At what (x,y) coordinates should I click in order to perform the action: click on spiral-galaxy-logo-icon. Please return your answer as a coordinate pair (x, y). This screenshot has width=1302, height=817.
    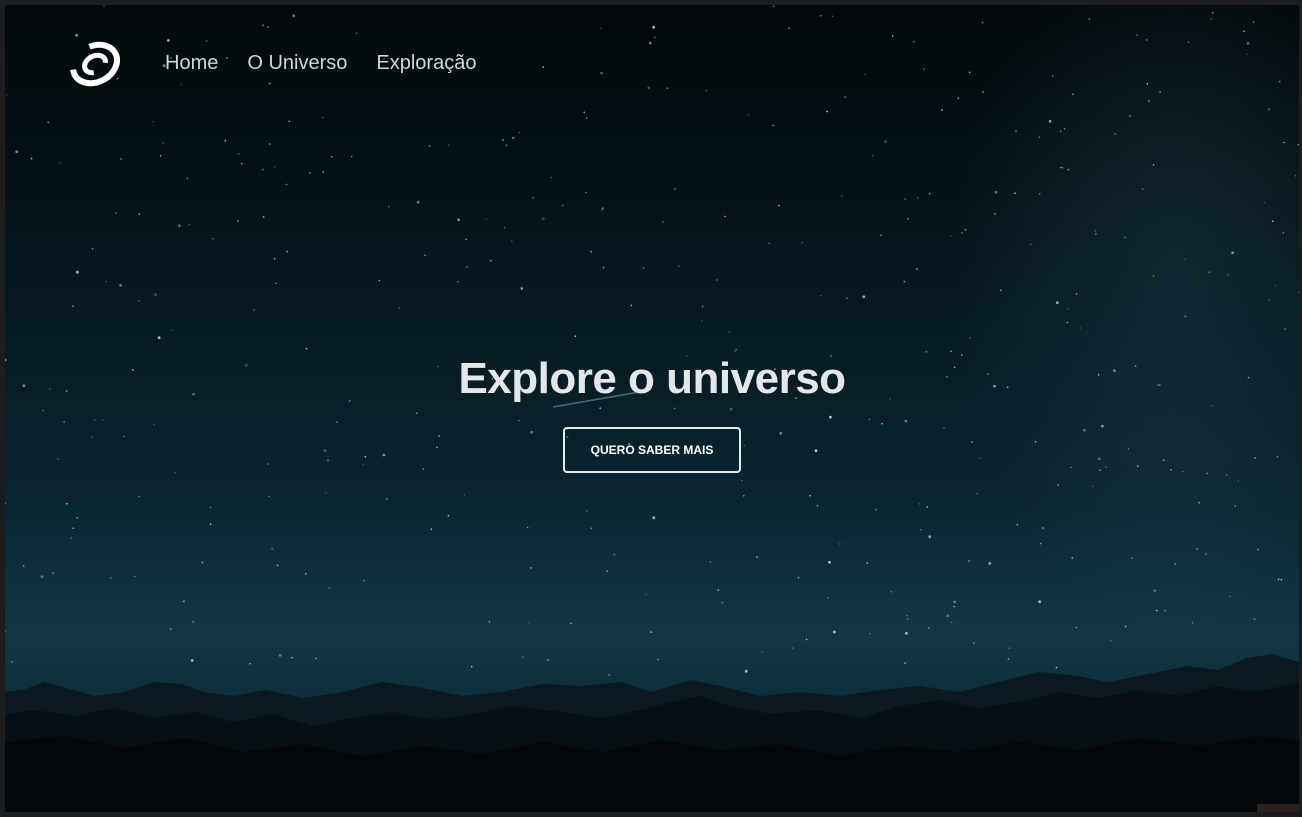
    Looking at the image, I should click on (95, 64).